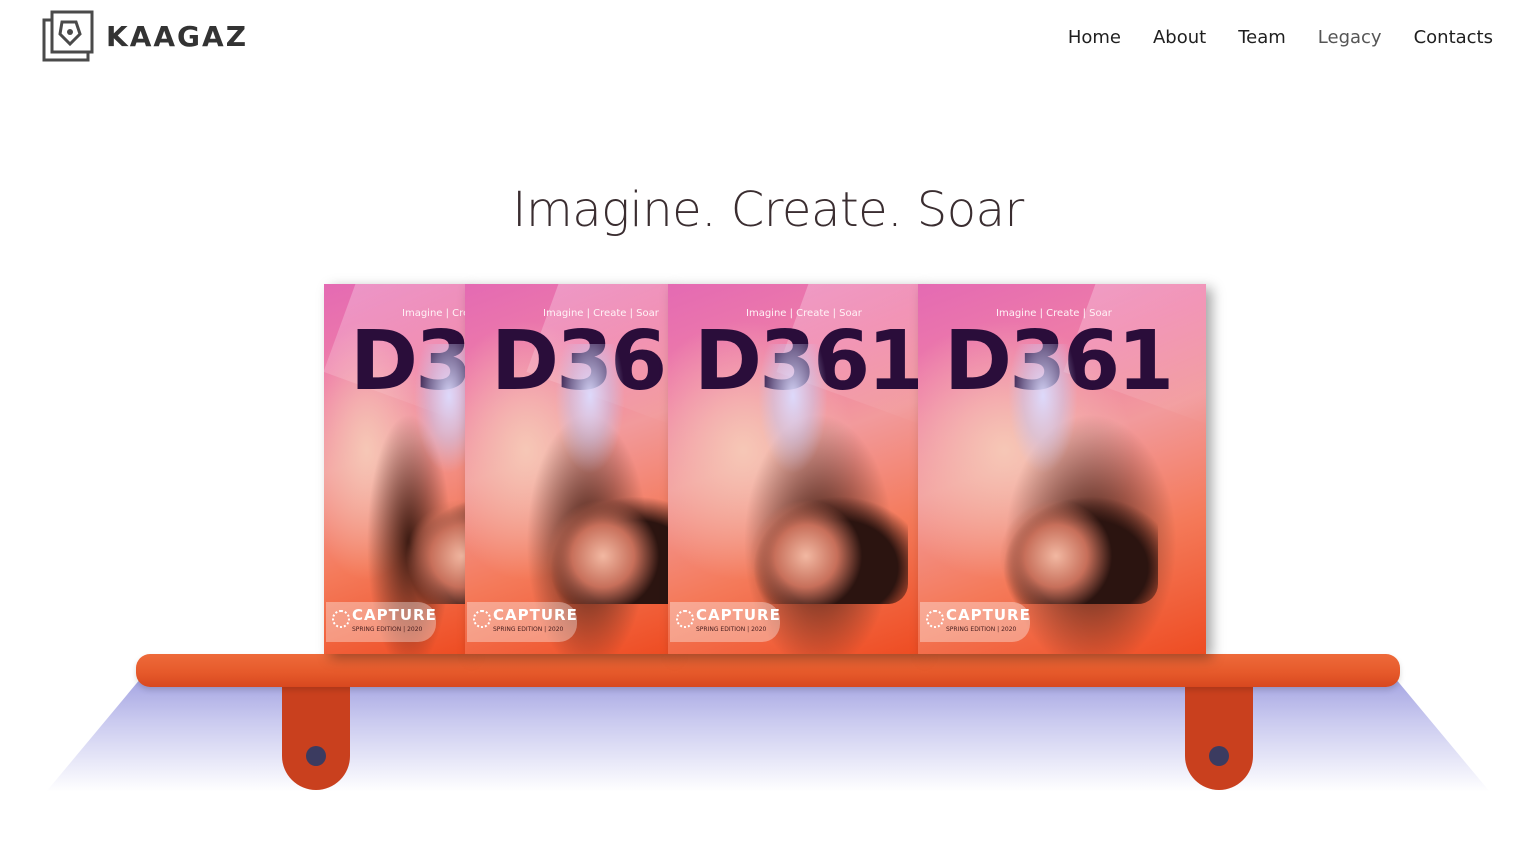 This screenshot has height=864, width=1536. I want to click on shelf-bracket-right, so click(1219, 735).